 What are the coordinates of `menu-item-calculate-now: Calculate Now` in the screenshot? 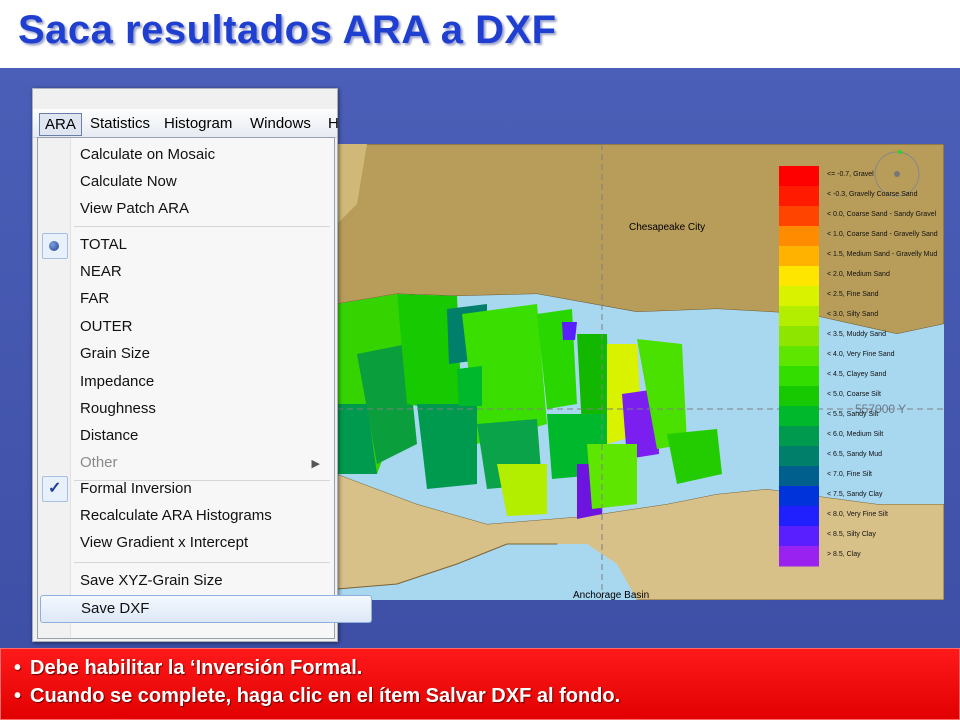 It's located at (206, 182).